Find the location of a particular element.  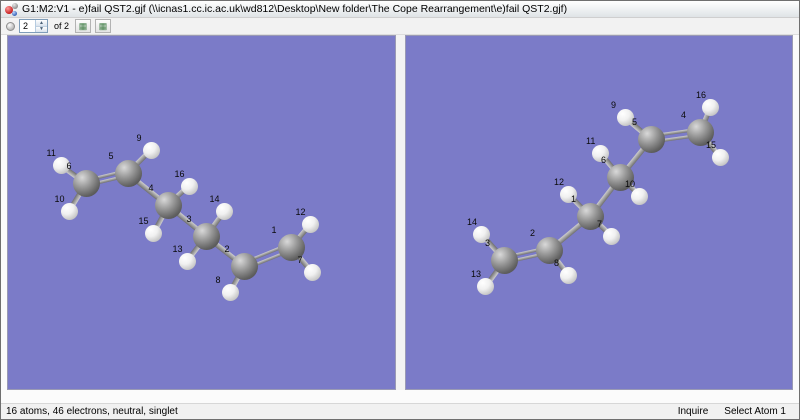

frame-indicator-icon is located at coordinates (10, 26).